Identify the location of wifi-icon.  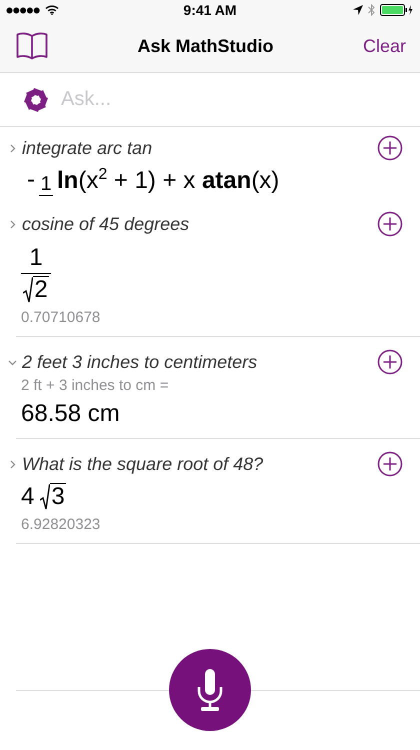
(52, 10).